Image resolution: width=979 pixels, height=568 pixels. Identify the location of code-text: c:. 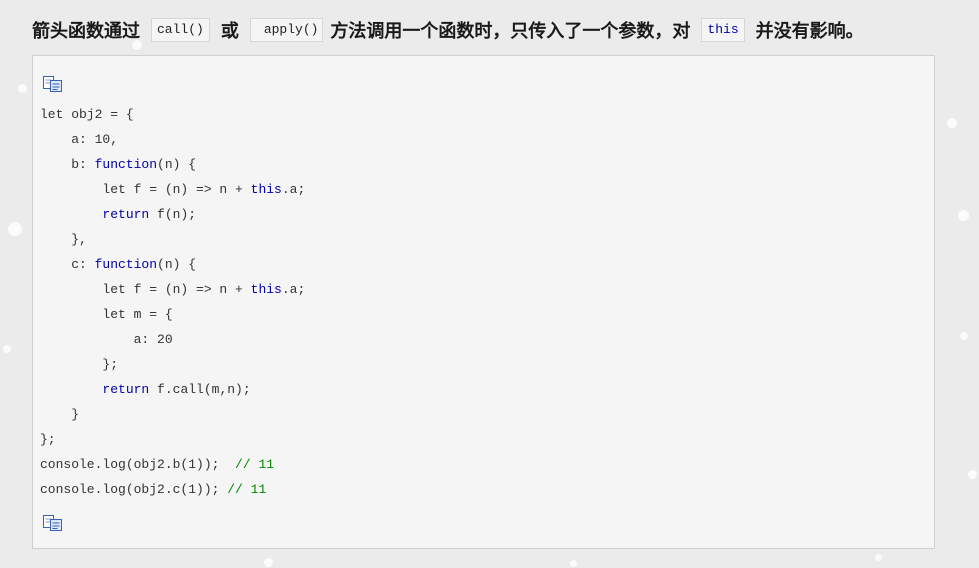
(67, 264).